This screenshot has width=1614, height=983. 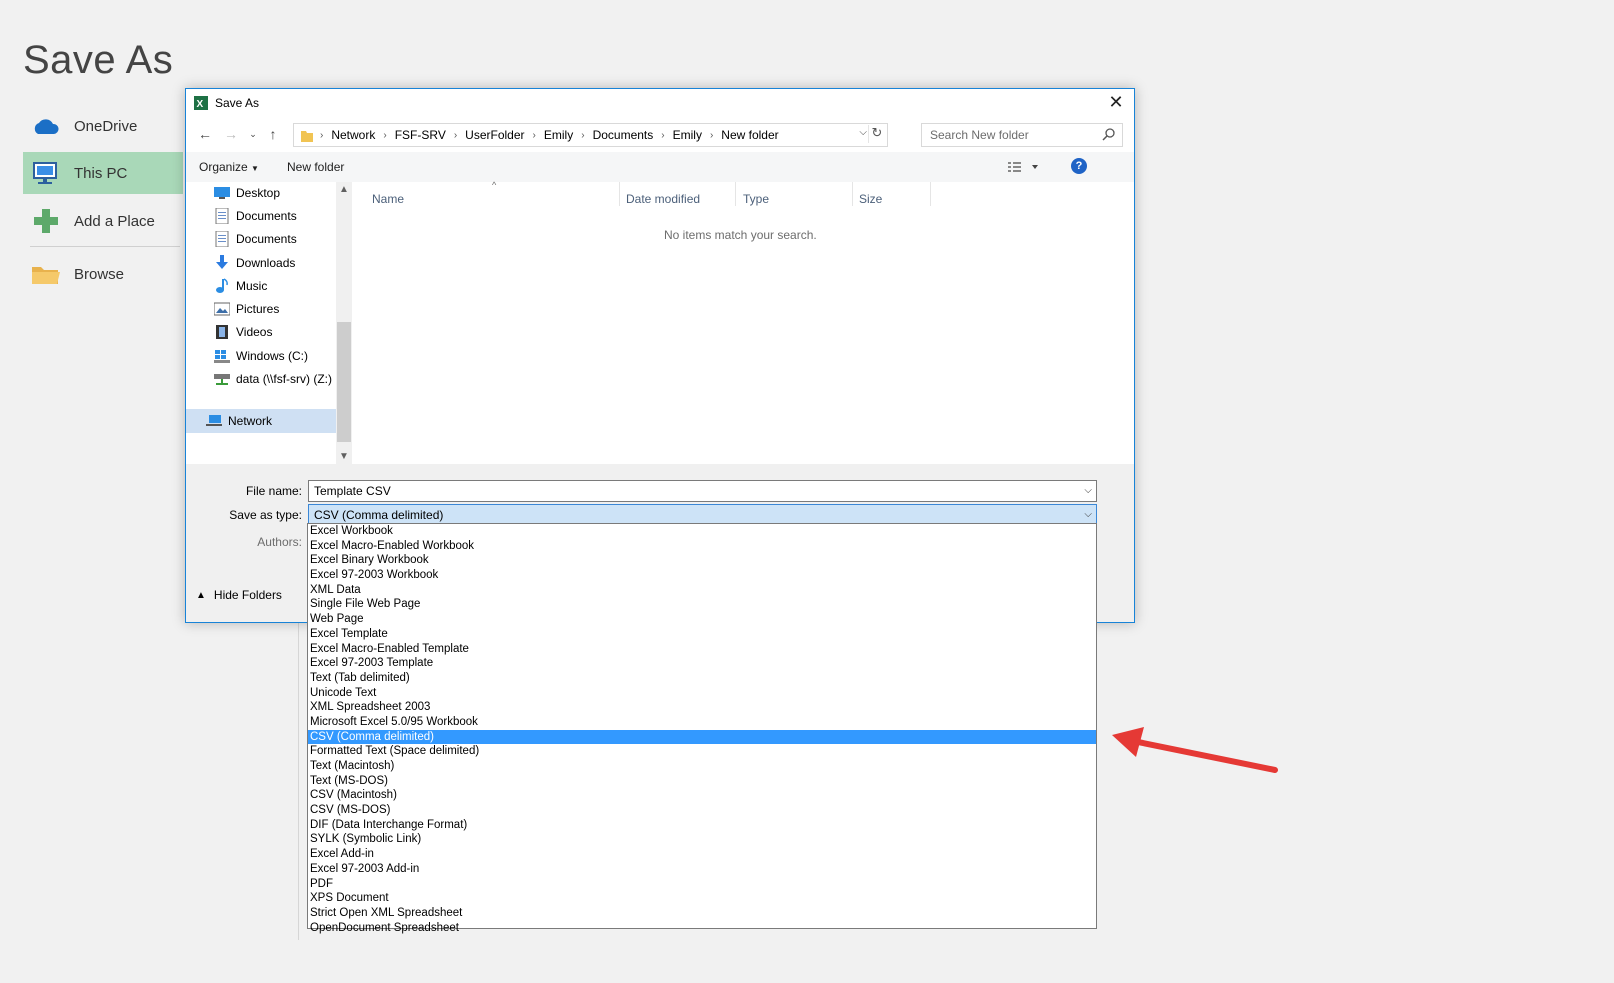 What do you see at coordinates (222, 309) in the screenshot?
I see `pictures-icon` at bounding box center [222, 309].